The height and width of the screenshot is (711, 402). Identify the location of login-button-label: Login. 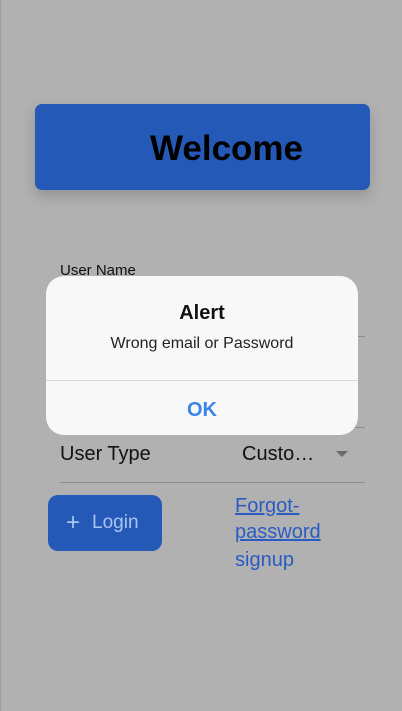
(115, 522).